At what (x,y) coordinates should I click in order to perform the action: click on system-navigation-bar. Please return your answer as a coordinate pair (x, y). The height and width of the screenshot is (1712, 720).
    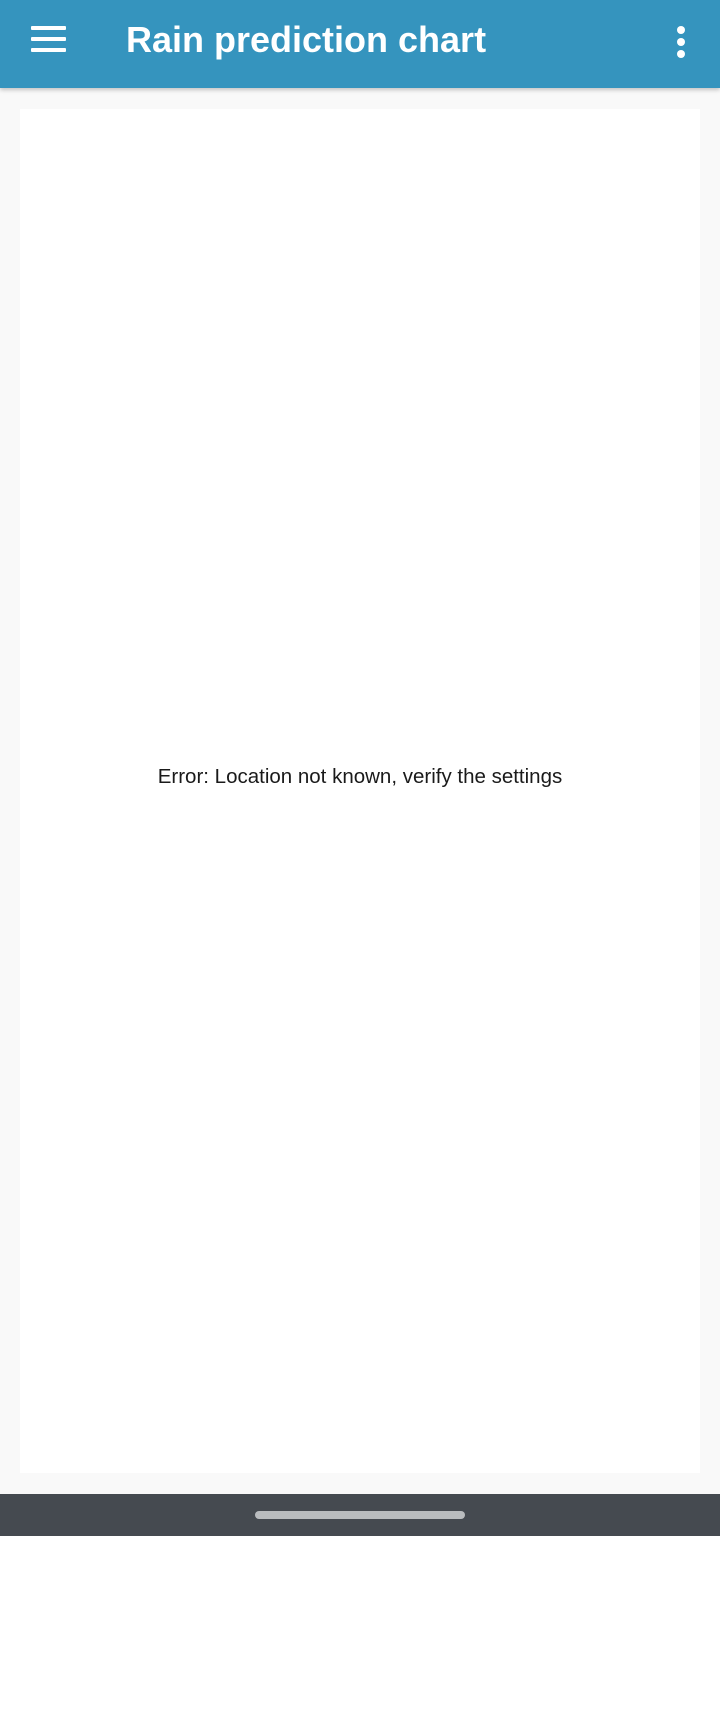
    Looking at the image, I should click on (360, 1515).